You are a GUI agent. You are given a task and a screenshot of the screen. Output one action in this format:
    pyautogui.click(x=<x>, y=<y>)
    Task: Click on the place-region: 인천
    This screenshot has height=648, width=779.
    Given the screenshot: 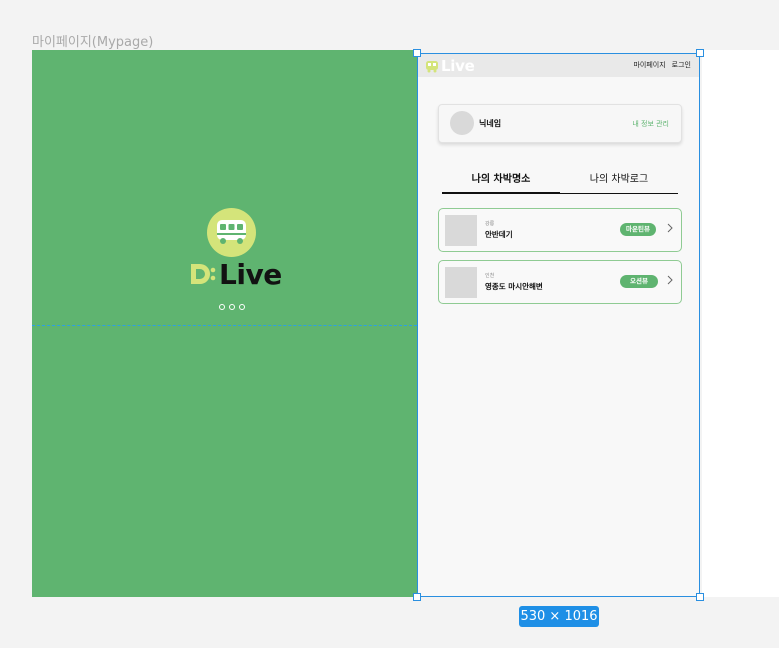 What is the action you would take?
    pyautogui.click(x=490, y=276)
    